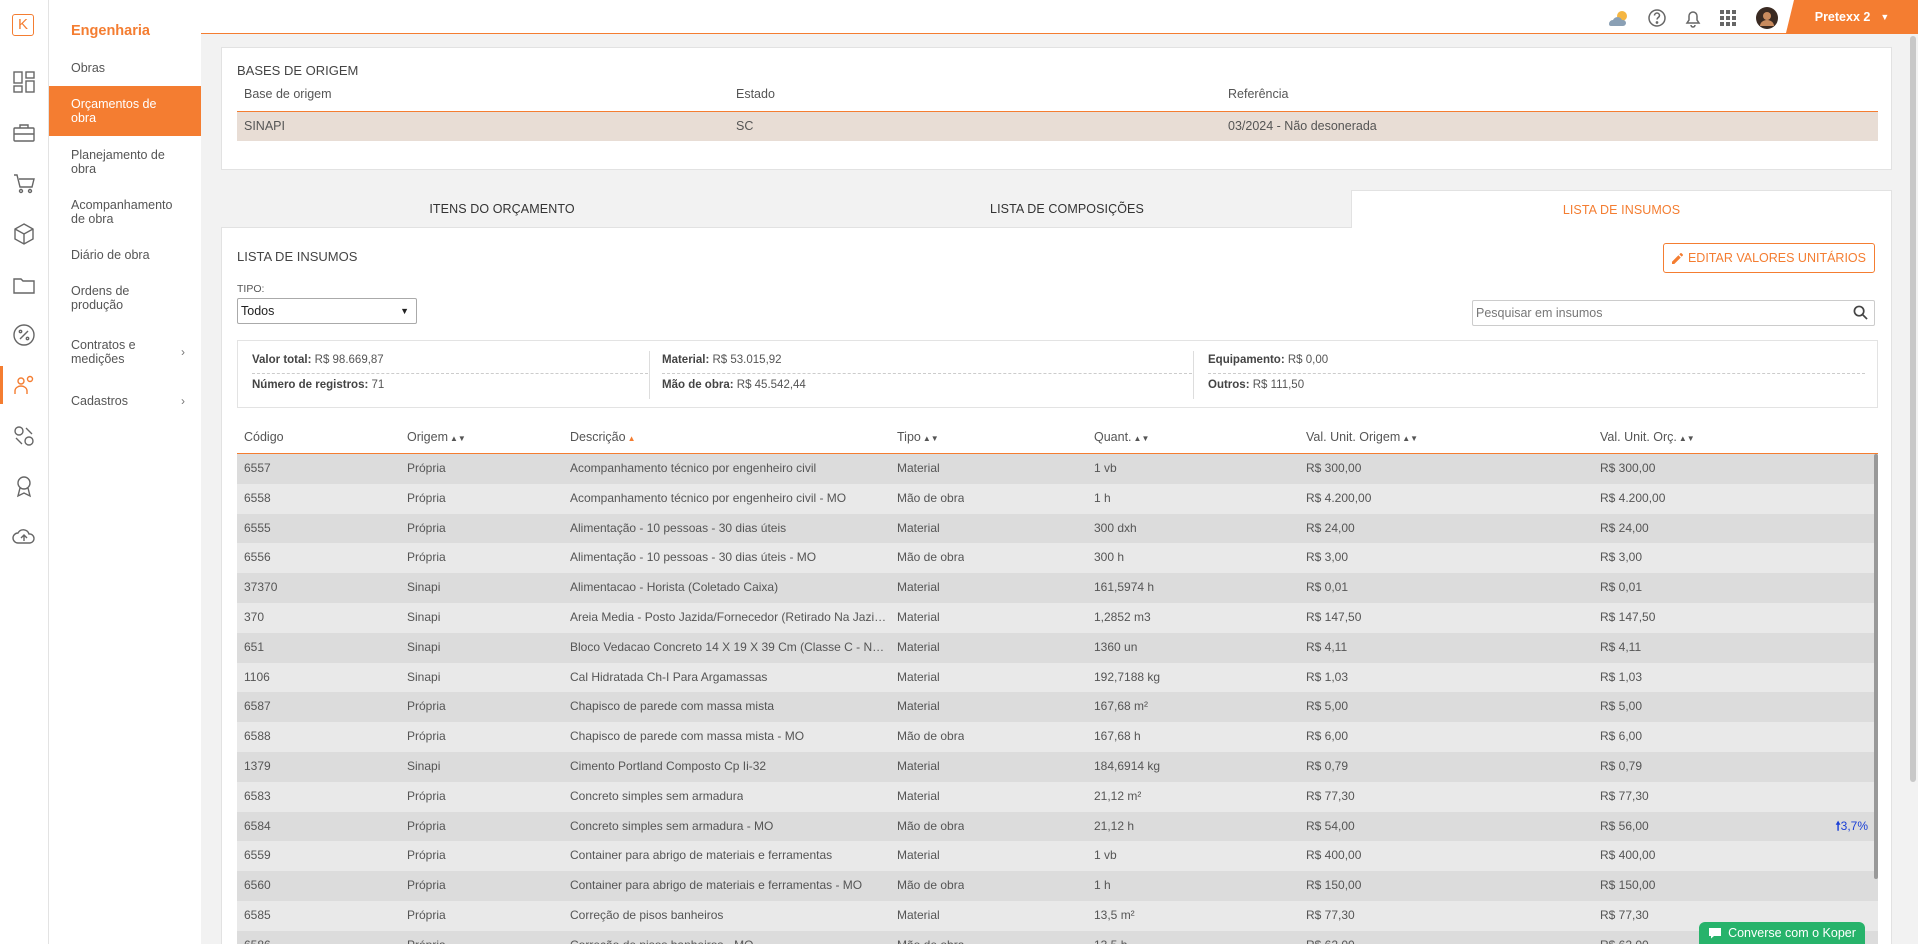 This screenshot has height=944, width=1918. I want to click on search-icon, so click(1860, 314).